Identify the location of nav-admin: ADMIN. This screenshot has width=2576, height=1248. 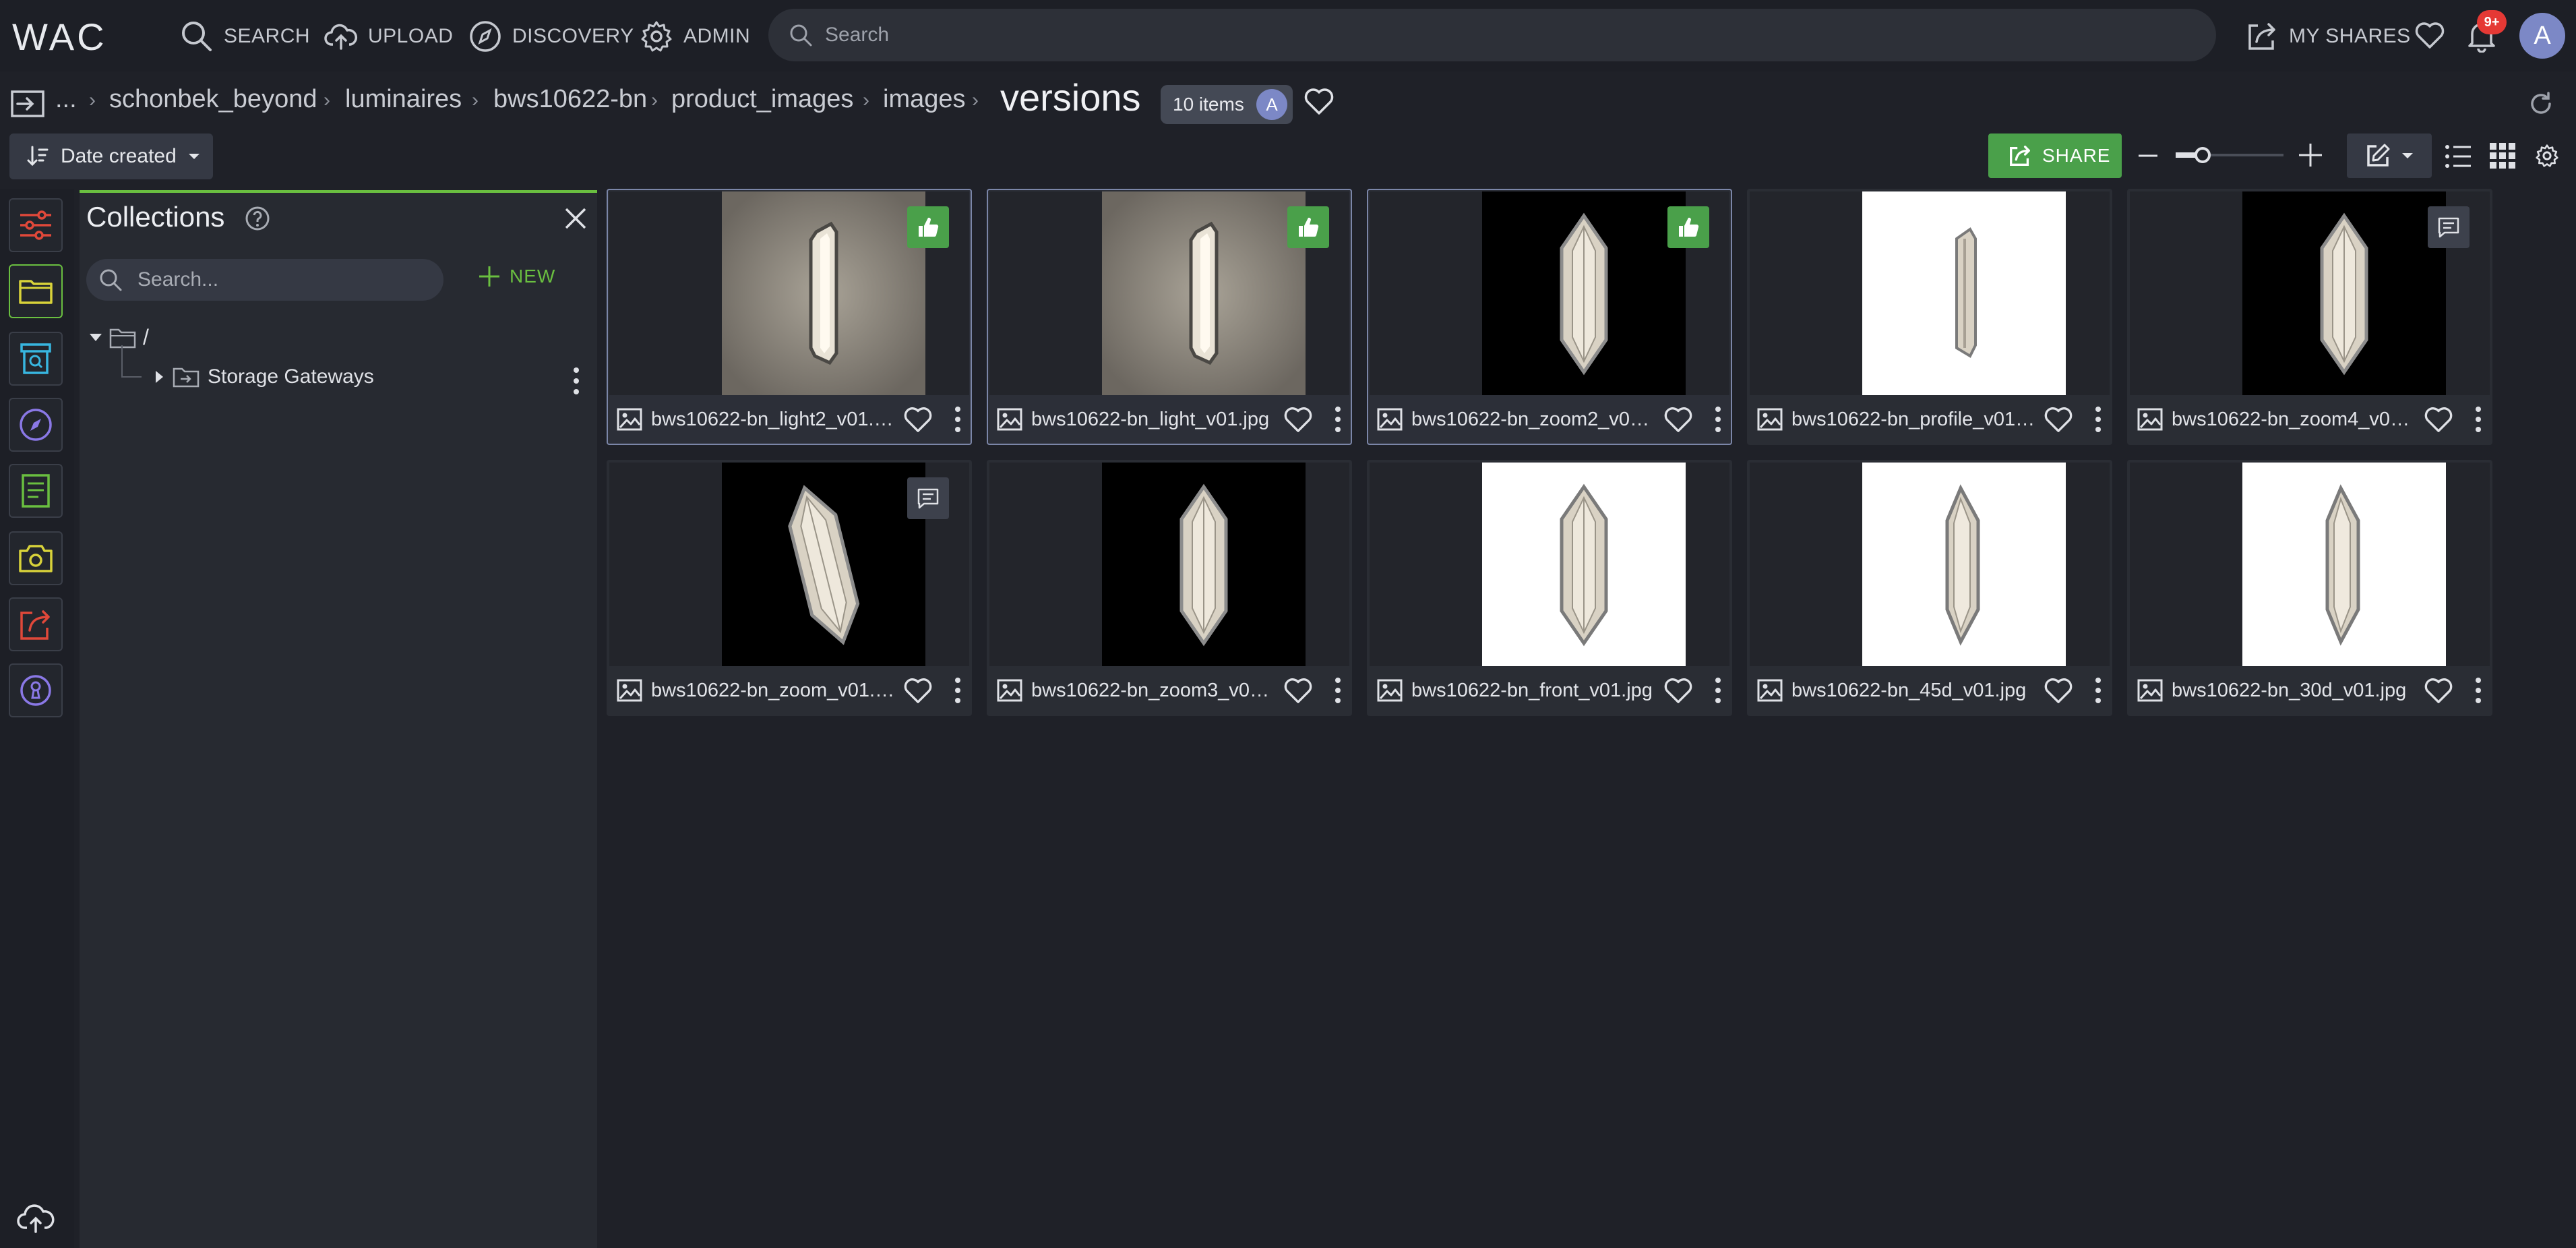
(695, 36).